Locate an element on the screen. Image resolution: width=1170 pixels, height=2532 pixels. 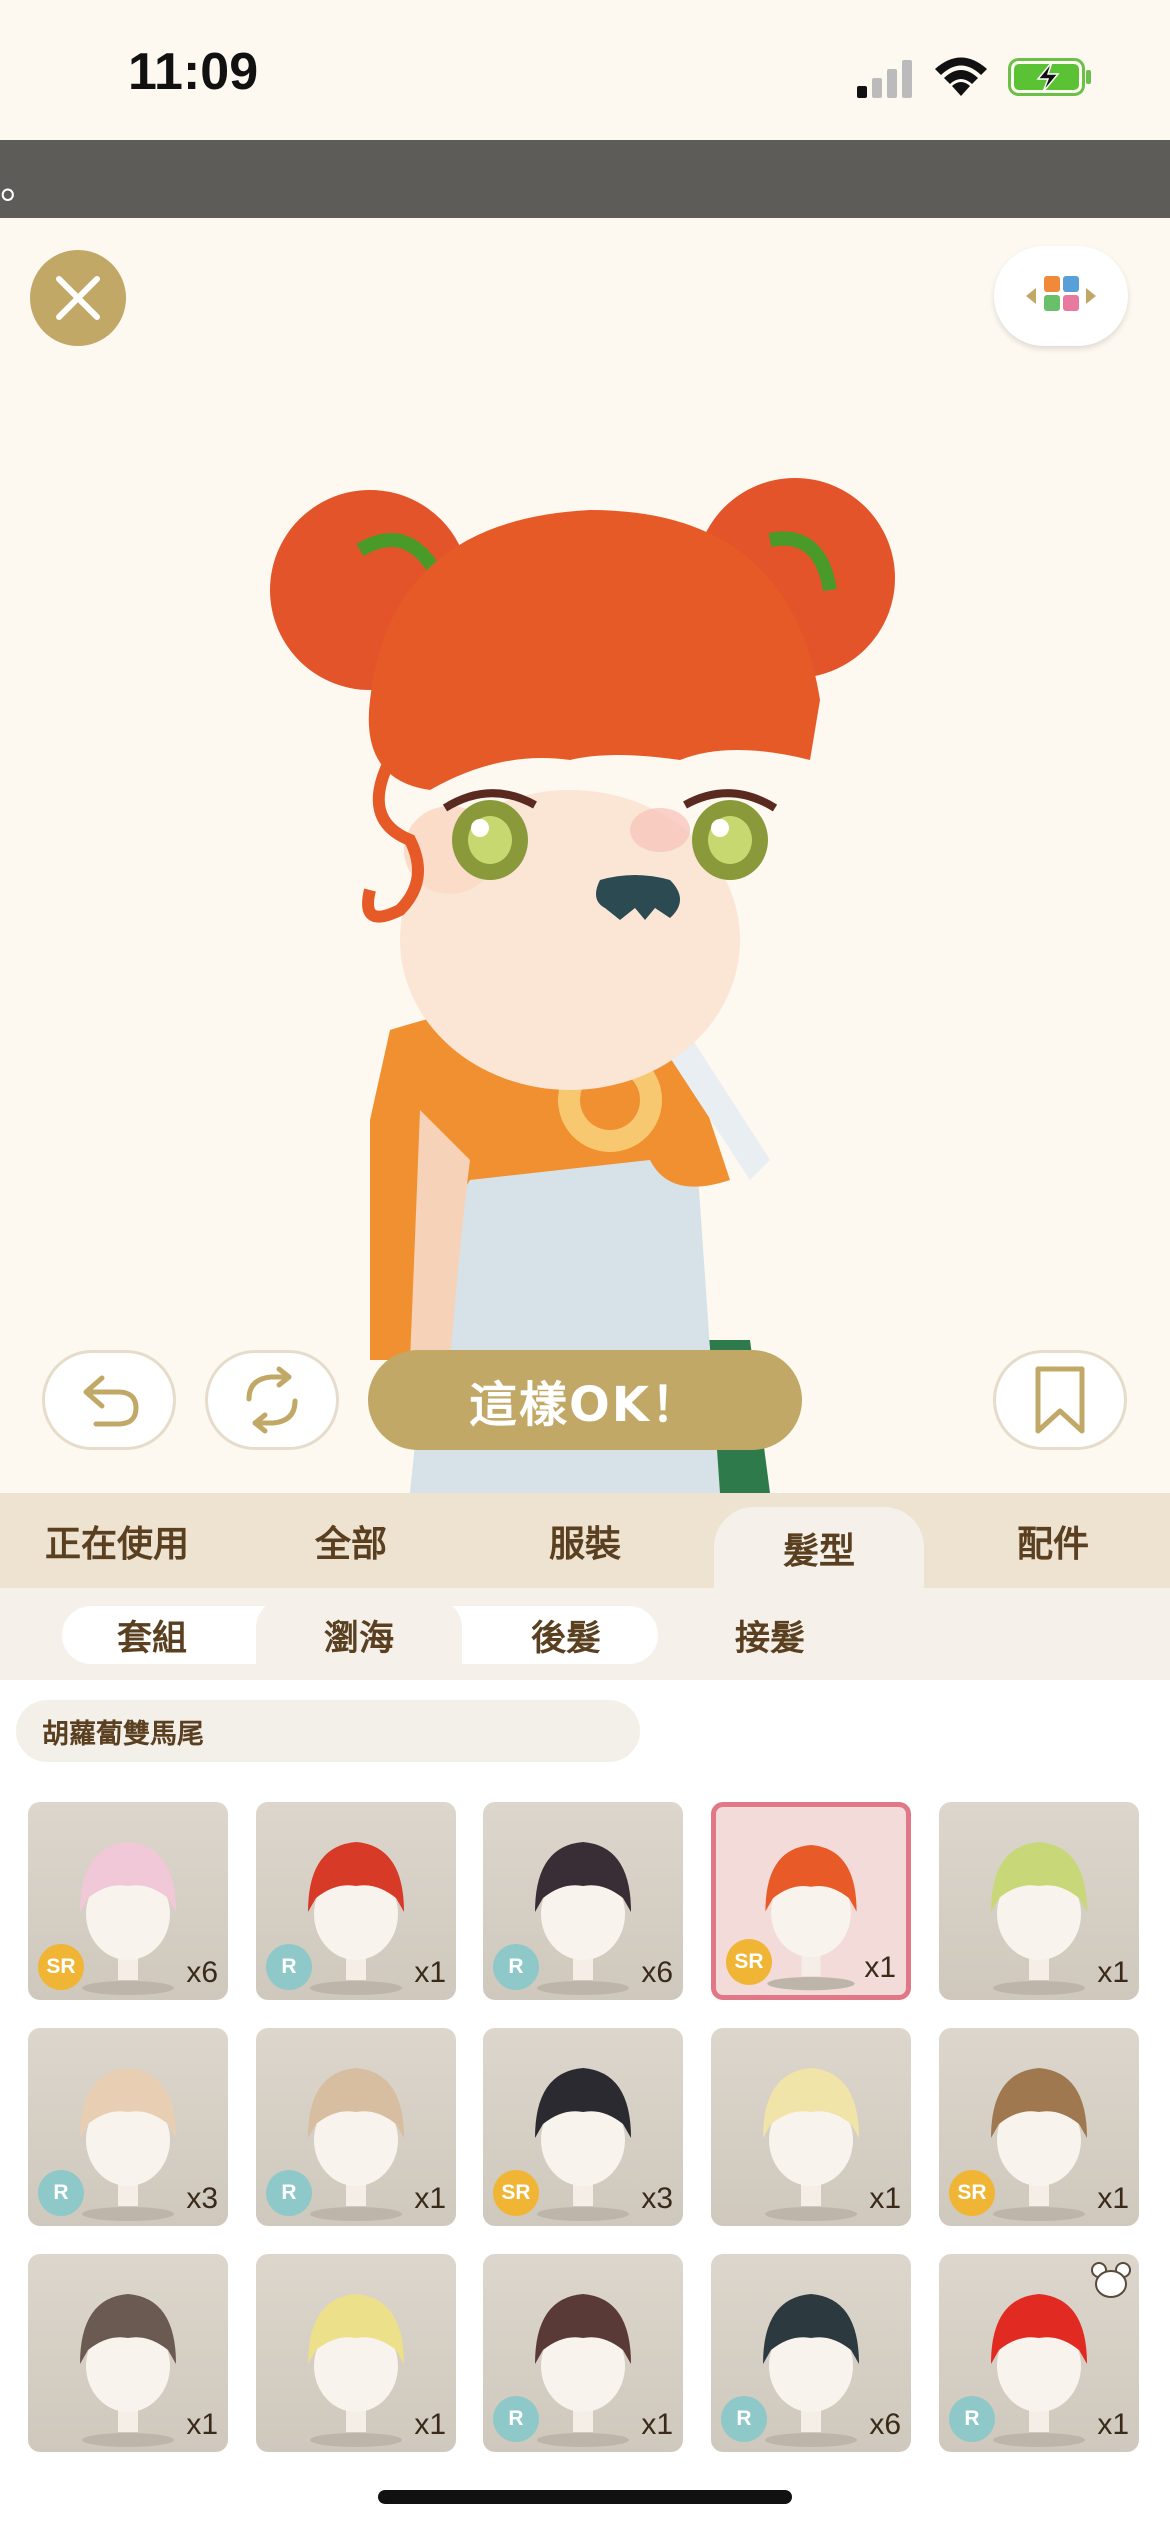
hair-item-tile: Rx3 is located at coordinates (128, 2127).